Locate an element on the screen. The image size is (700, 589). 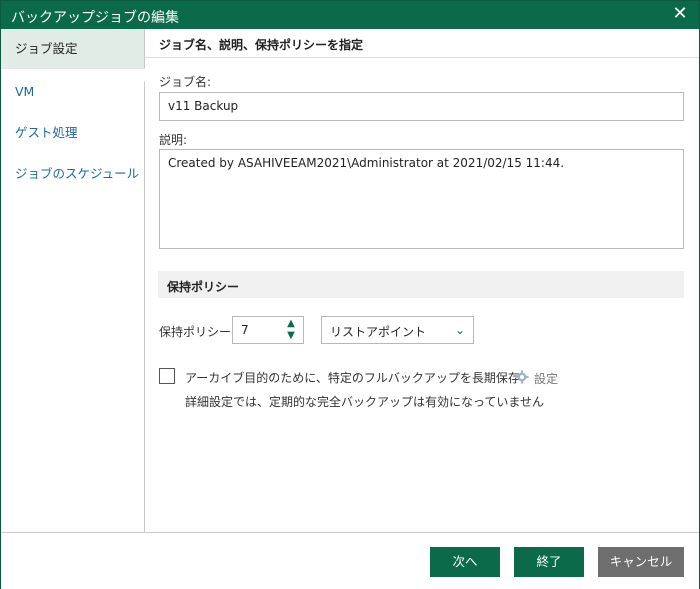
retention-group-header: 保持ポリシー is located at coordinates (421, 284).